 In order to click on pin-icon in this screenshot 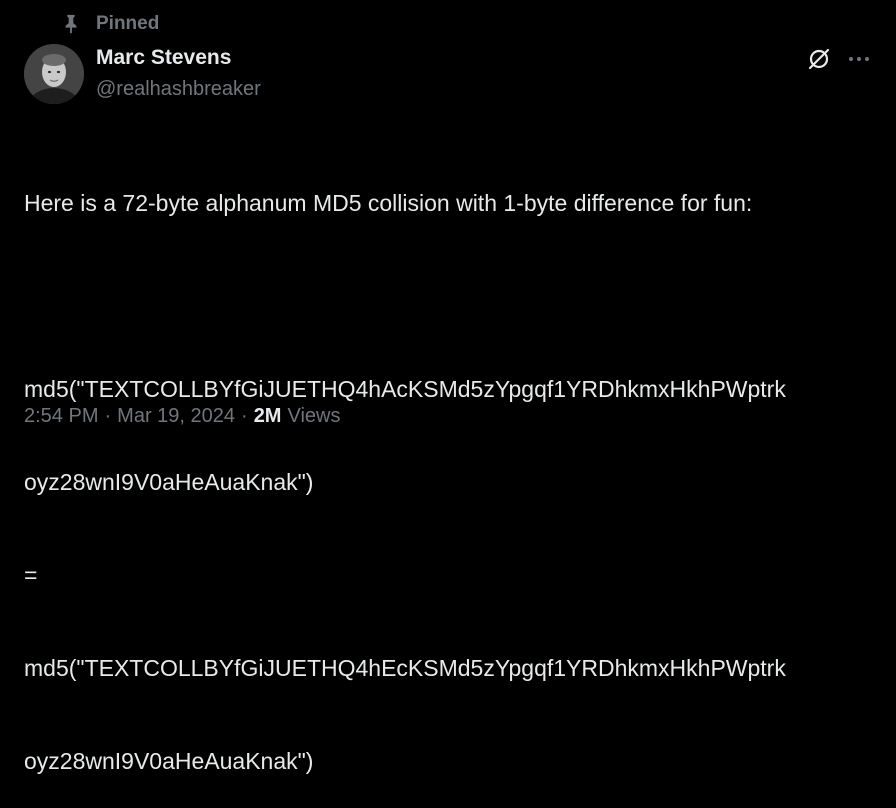, I will do `click(71, 24)`.